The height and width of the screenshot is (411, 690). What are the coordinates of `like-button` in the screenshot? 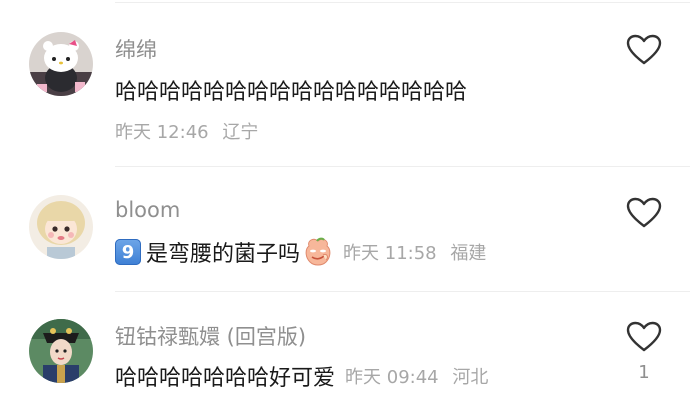 It's located at (644, 337).